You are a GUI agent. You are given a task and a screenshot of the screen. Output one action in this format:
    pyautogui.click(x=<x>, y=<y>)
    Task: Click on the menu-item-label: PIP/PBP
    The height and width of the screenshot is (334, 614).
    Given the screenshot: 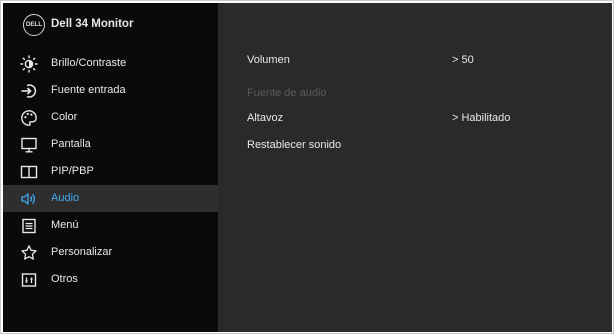 What is the action you would take?
    pyautogui.click(x=72, y=171)
    